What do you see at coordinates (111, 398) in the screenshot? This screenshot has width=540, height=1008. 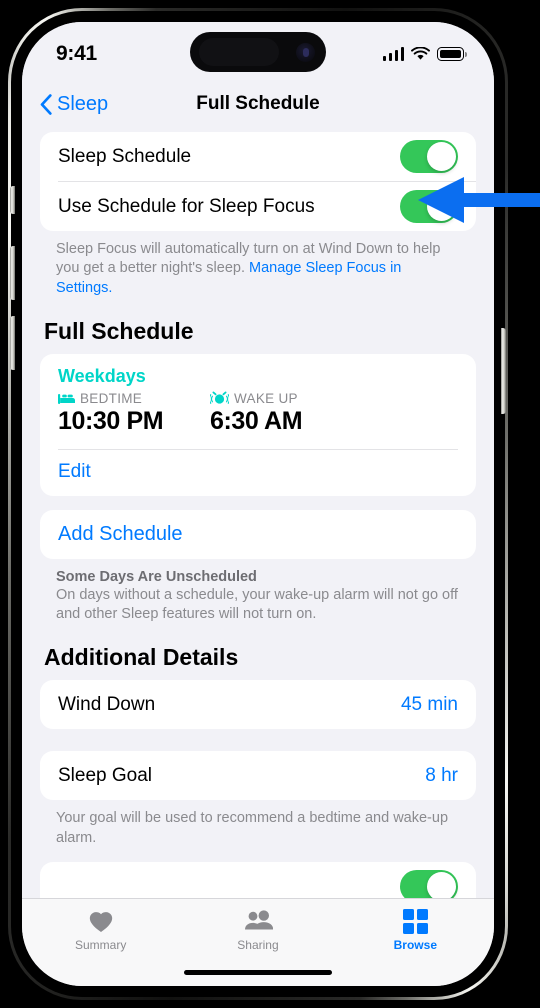 I see `bedtime-label: BEDTIME` at bounding box center [111, 398].